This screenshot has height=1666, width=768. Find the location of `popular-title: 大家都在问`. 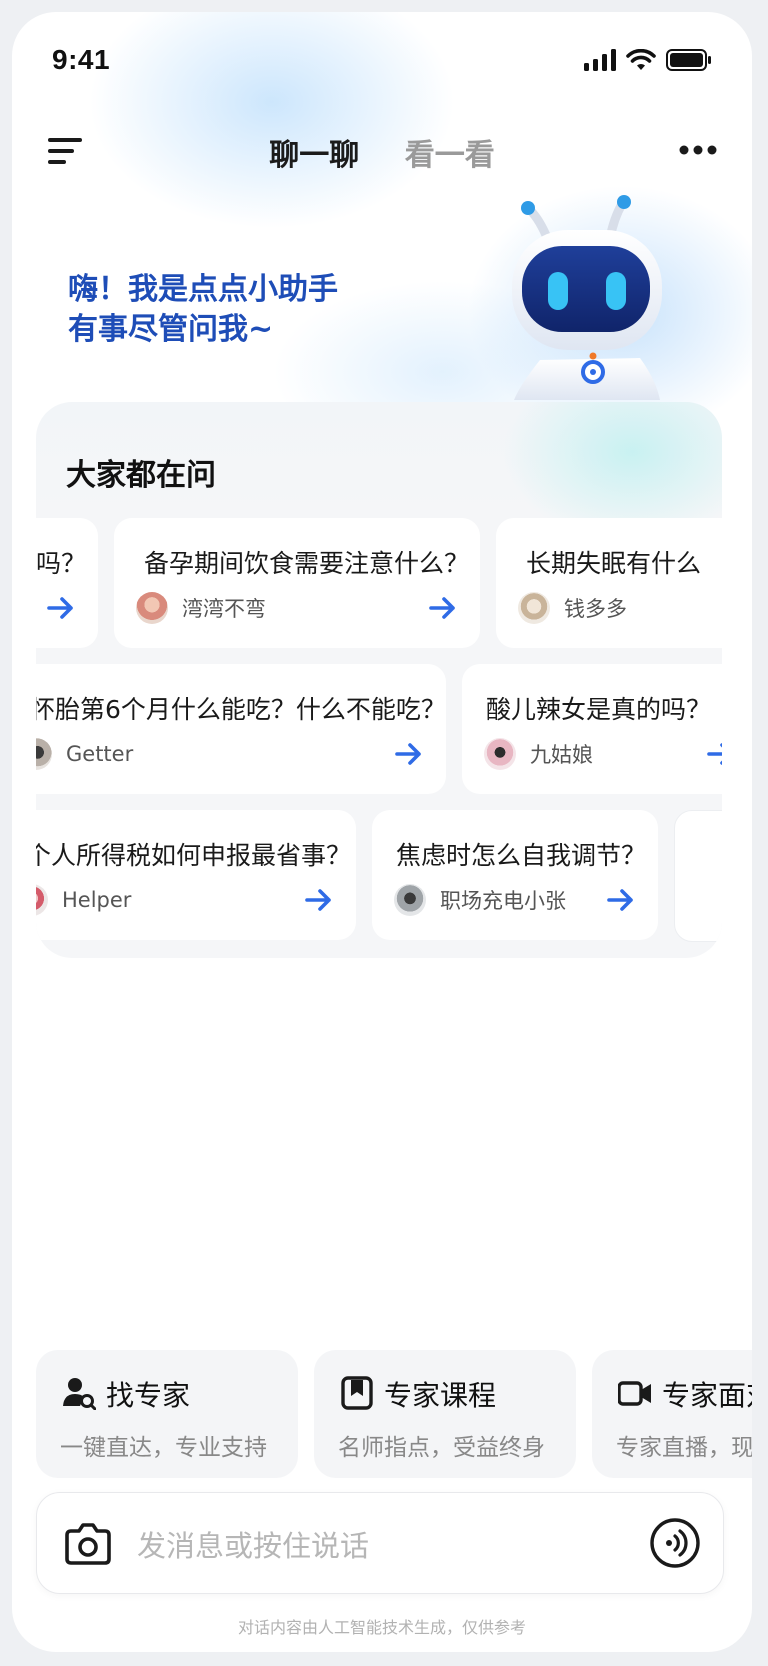

popular-title: 大家都在问 is located at coordinates (141, 475).